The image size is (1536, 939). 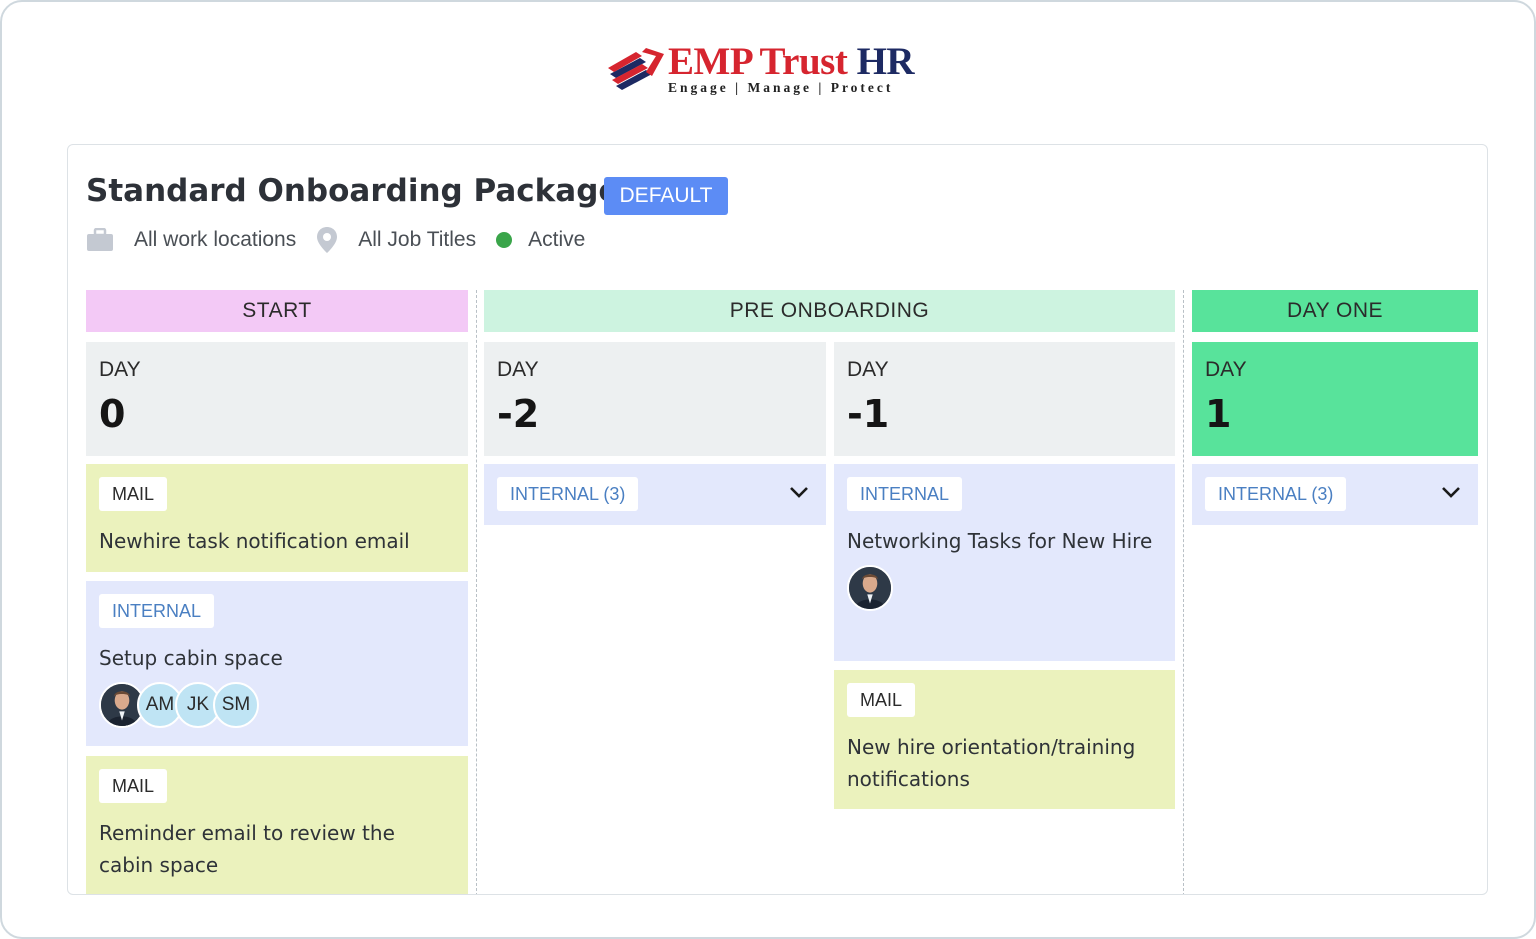 What do you see at coordinates (417, 240) in the screenshot?
I see `job-titles-text: All Job Titles` at bounding box center [417, 240].